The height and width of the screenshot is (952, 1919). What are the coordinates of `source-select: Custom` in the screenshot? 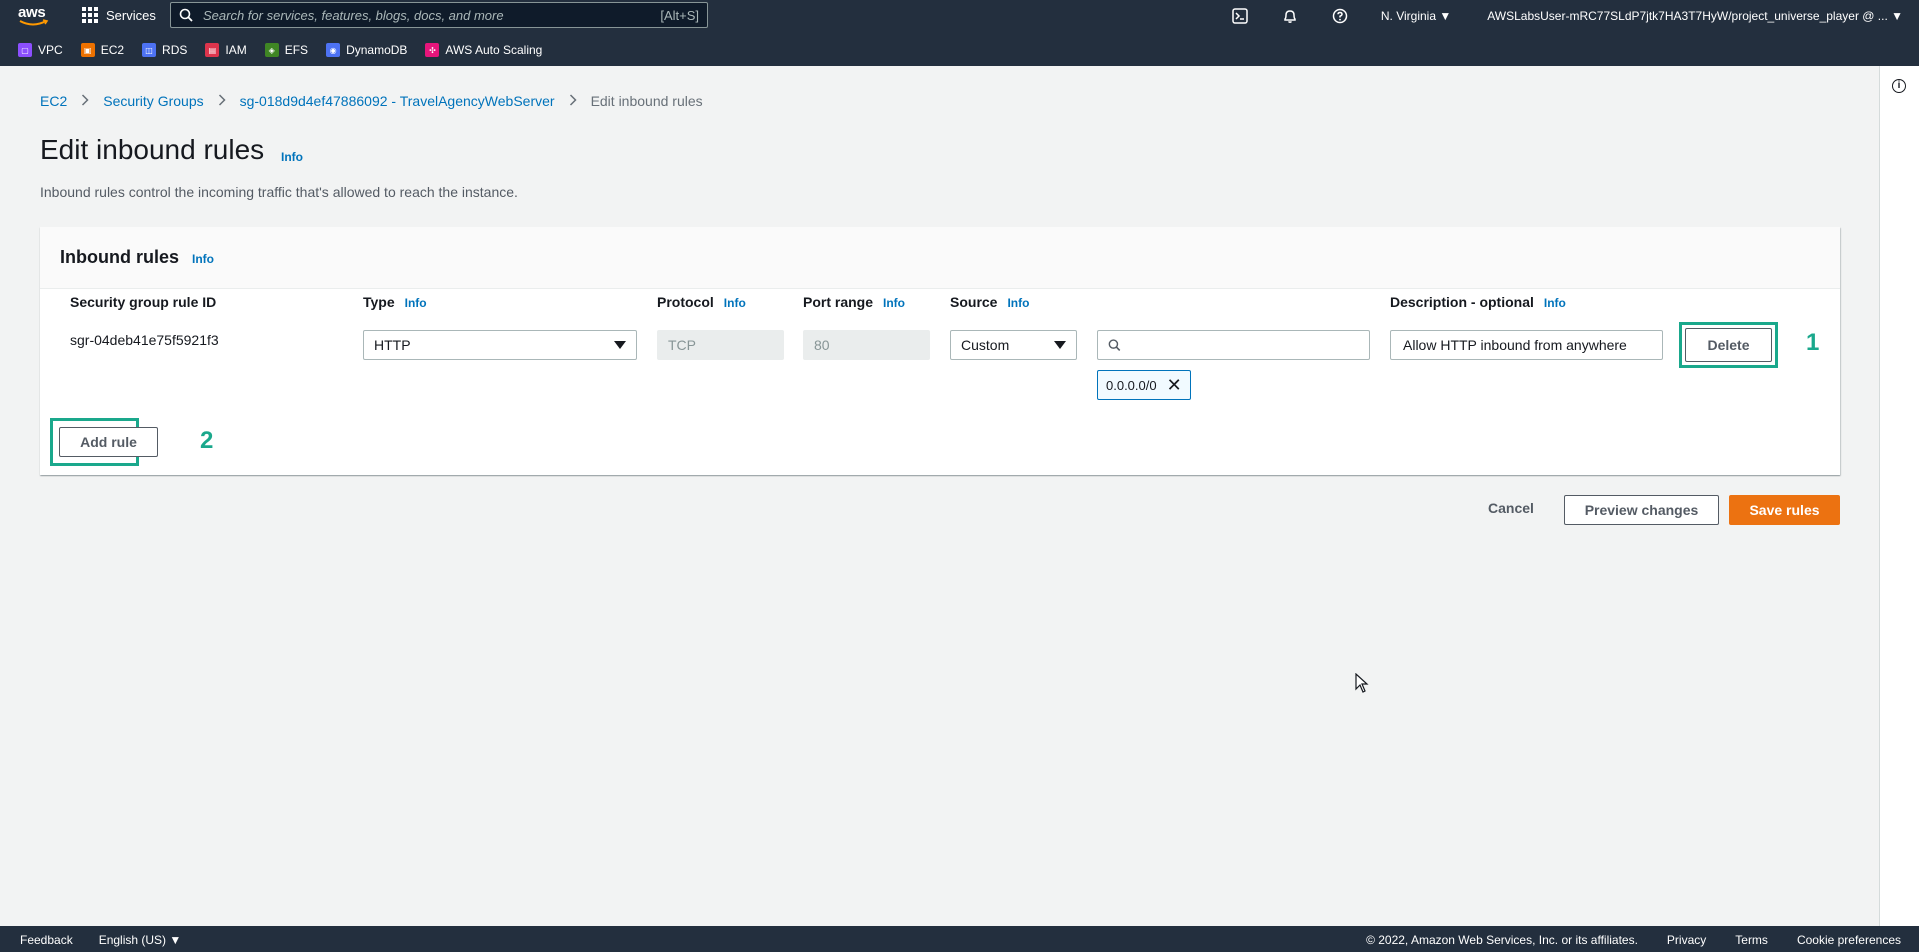 It's located at (1013, 345).